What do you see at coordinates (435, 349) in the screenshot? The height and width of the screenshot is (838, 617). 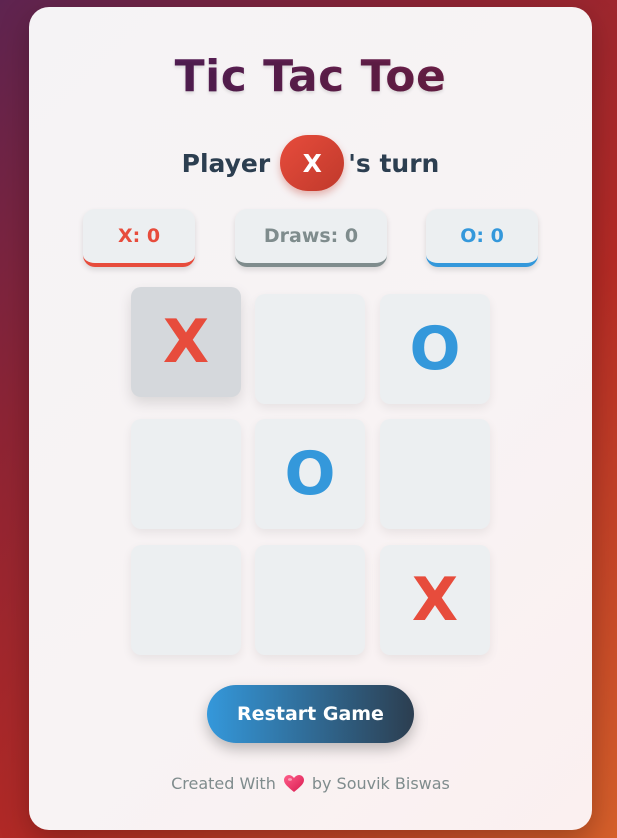 I see `board-cell-2: O` at bounding box center [435, 349].